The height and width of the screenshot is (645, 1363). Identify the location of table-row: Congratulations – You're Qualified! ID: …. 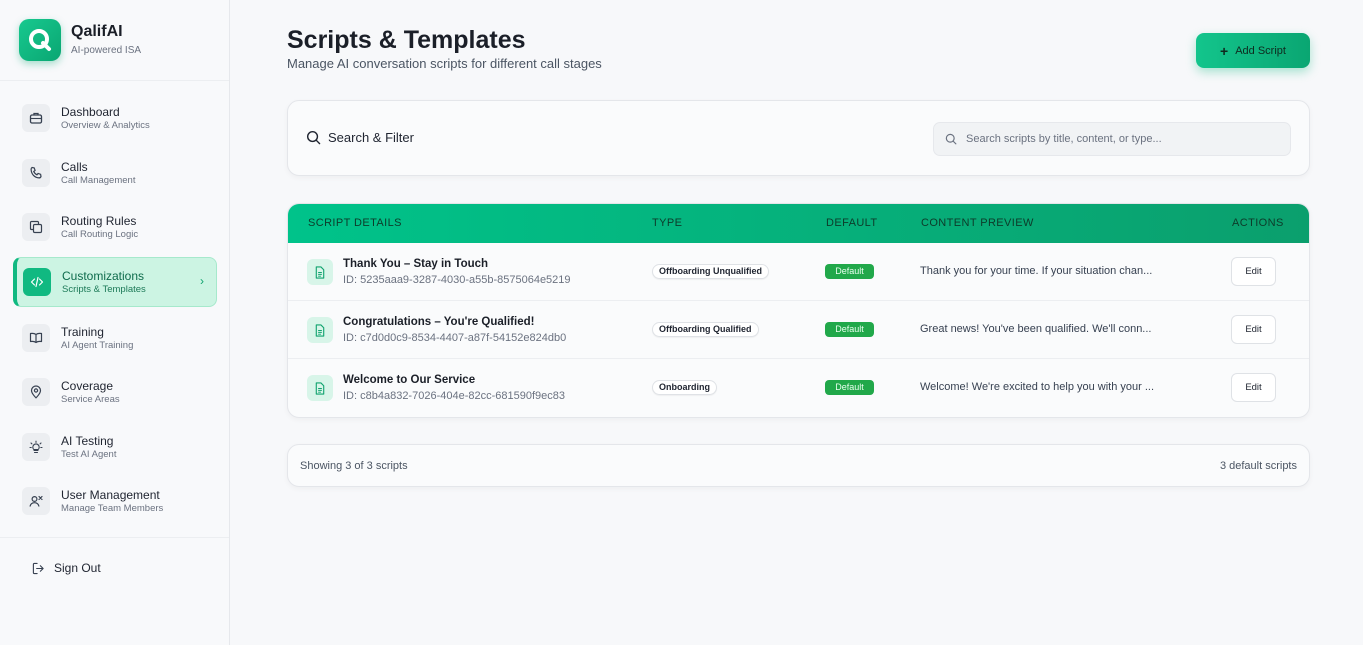
(798, 330).